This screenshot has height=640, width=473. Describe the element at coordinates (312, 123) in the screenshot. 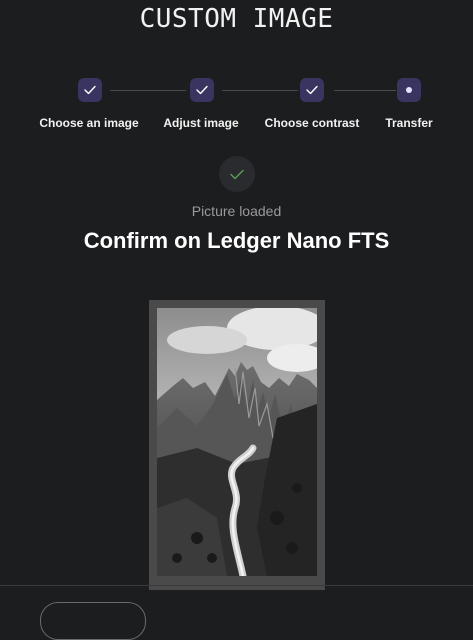

I see `step-label-choose-contrast: Choose contrast` at that location.